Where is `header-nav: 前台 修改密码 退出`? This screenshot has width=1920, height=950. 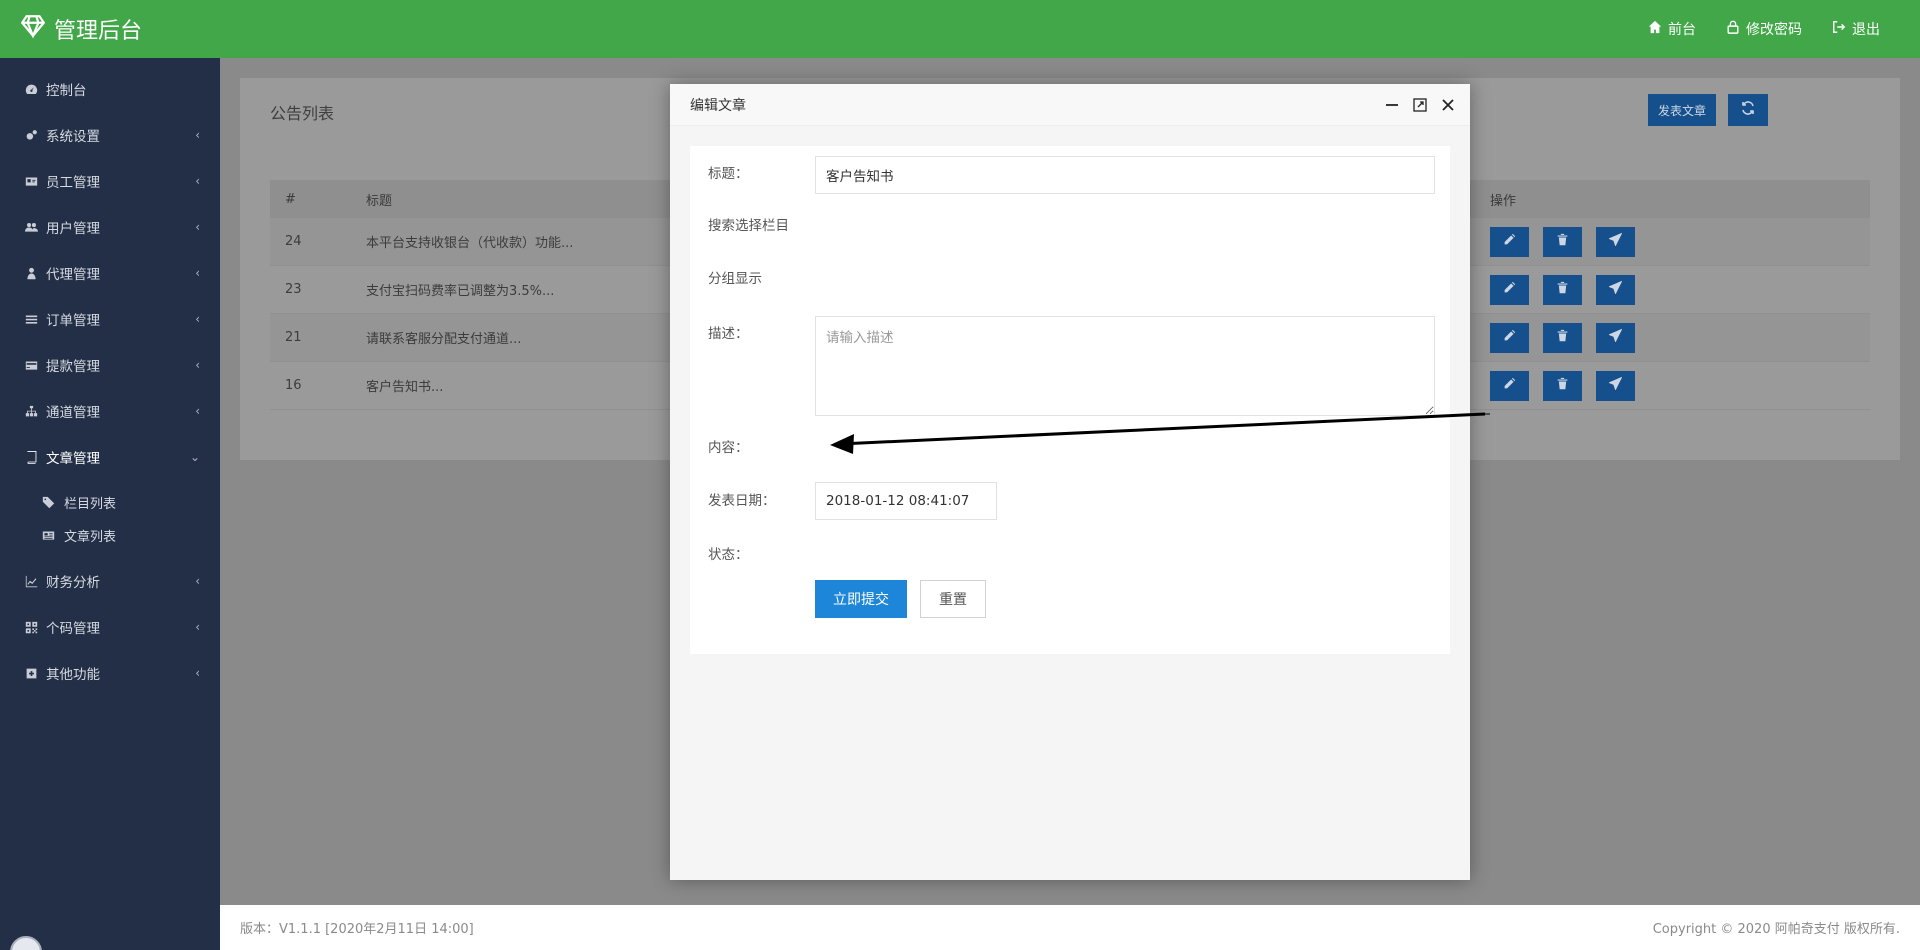 header-nav: 前台 修改密码 退出 is located at coordinates (1784, 29).